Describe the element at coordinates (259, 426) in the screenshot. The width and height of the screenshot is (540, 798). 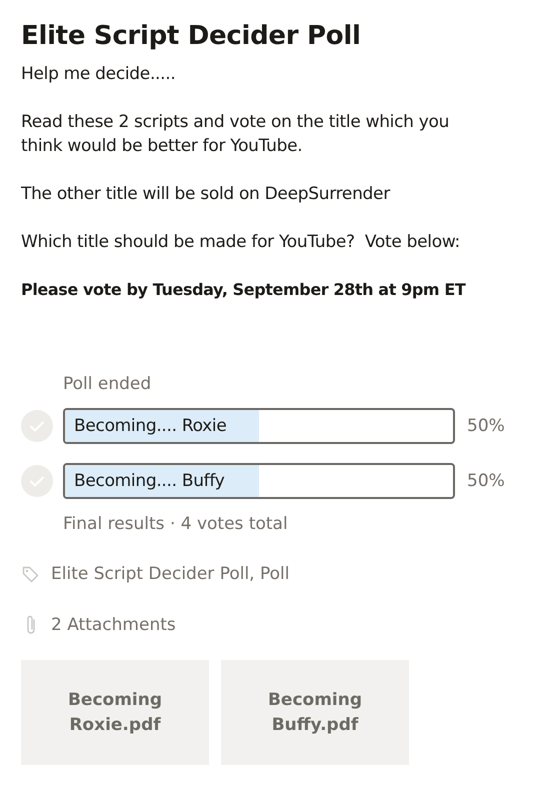
I see `poll-option: Becoming.... Roxie` at that location.